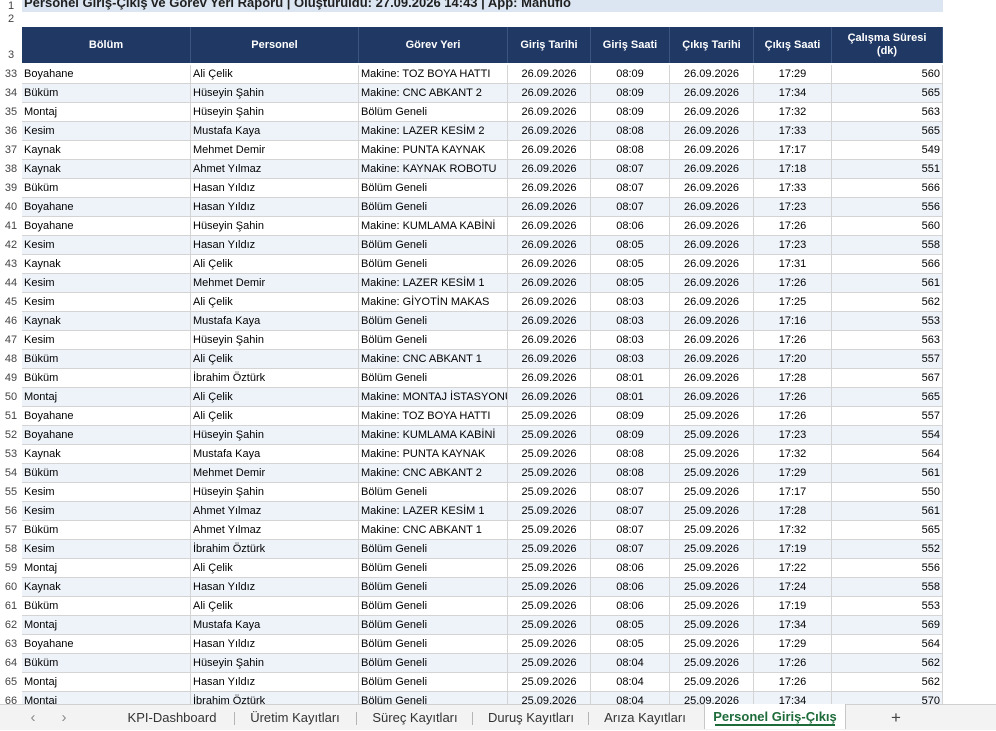  What do you see at coordinates (11, 302) in the screenshot?
I see `row-number: 45` at bounding box center [11, 302].